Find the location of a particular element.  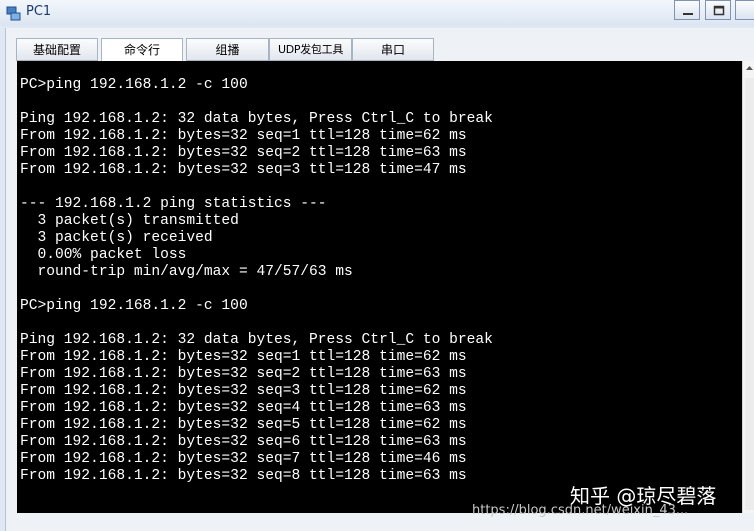

app-icon is located at coordinates (13, 13).